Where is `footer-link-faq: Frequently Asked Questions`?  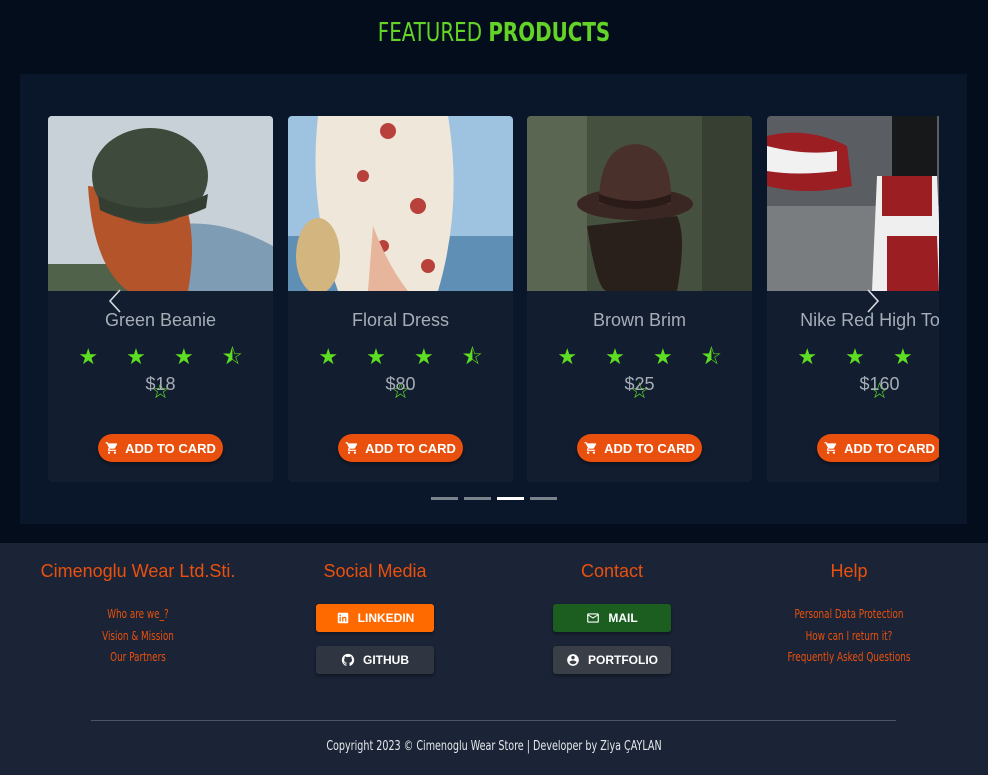
footer-link-faq: Frequently Asked Questions is located at coordinates (849, 658).